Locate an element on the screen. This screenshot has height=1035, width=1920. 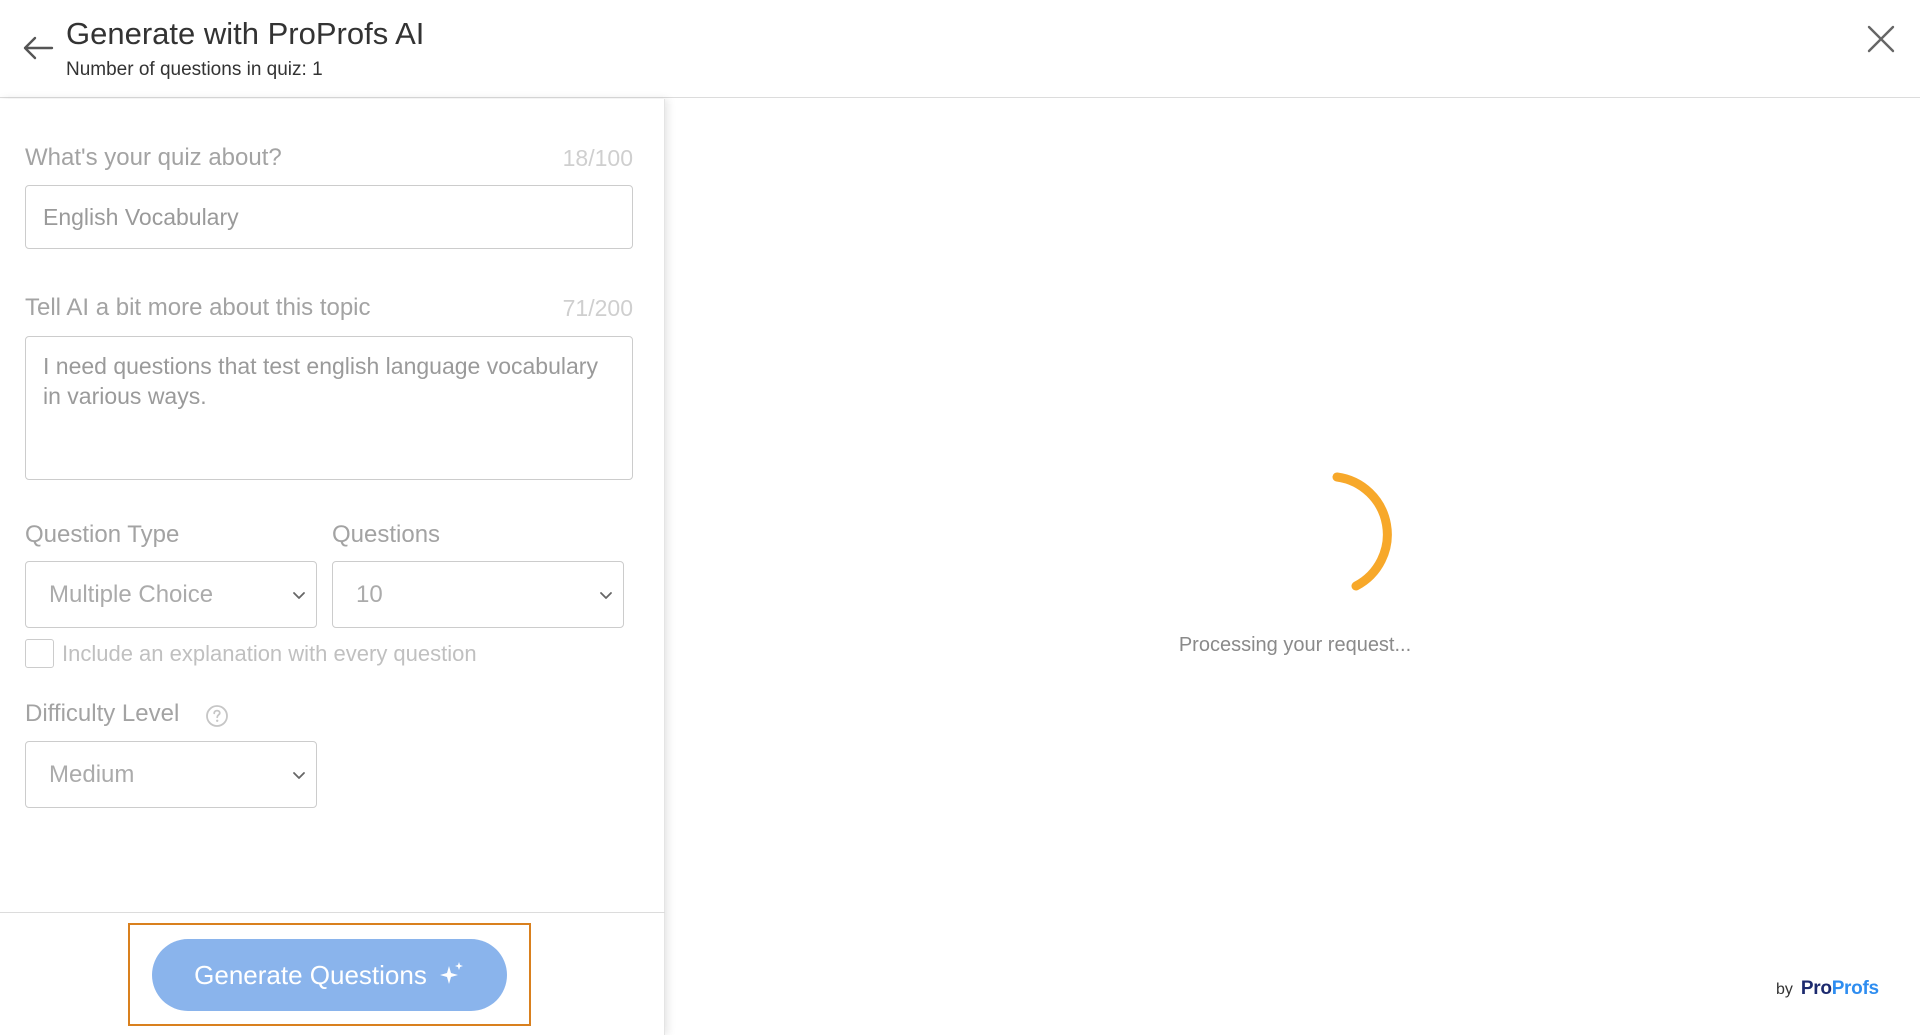
brand-footer: by ProProfs is located at coordinates (1827, 989).